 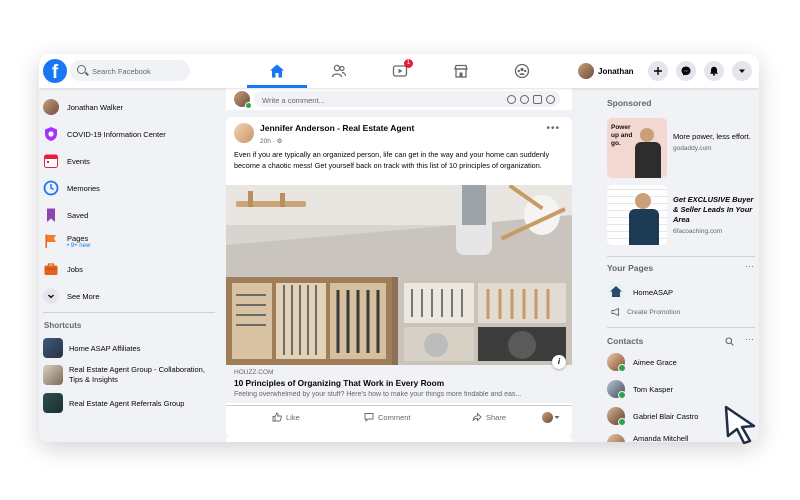 What do you see at coordinates (387, 417) in the screenshot?
I see `comment-button: Comment` at bounding box center [387, 417].